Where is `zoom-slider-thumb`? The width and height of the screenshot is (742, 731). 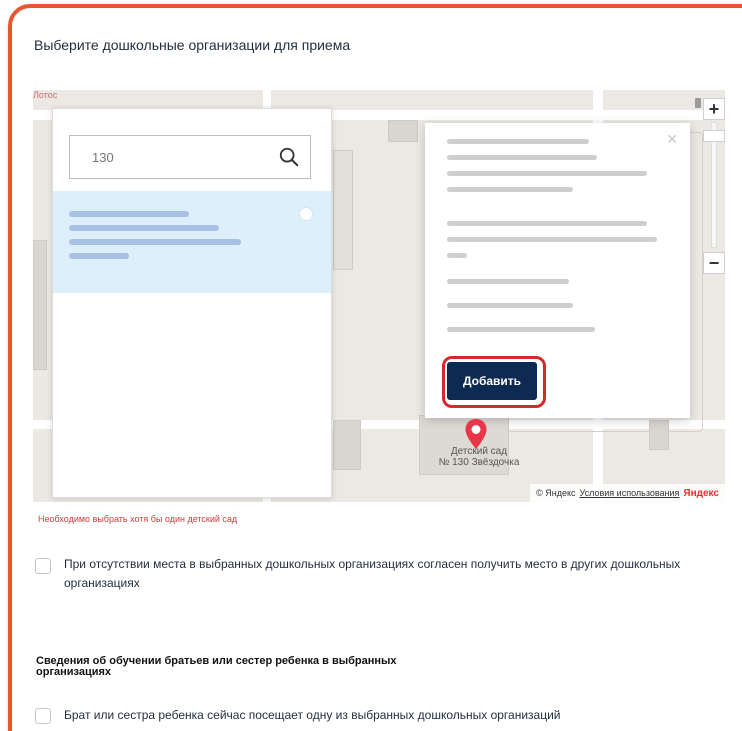
zoom-slider-thumb is located at coordinates (714, 136).